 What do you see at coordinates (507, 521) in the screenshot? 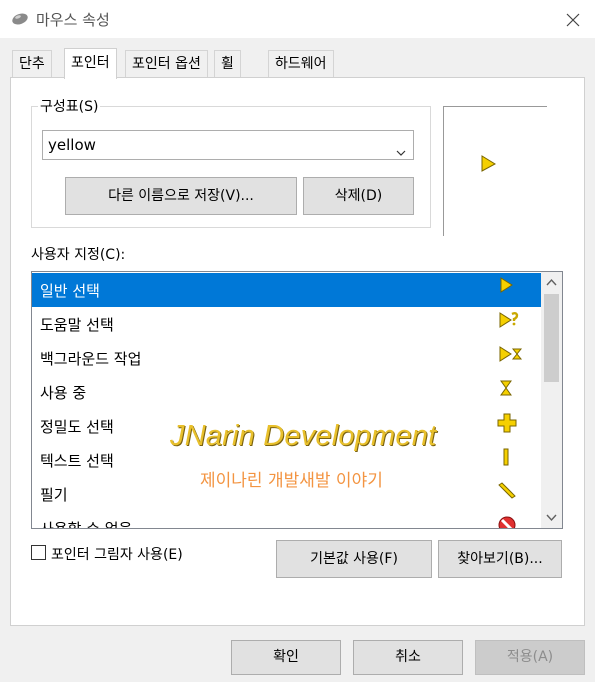
I see `unavailable-cursor-icon` at bounding box center [507, 521].